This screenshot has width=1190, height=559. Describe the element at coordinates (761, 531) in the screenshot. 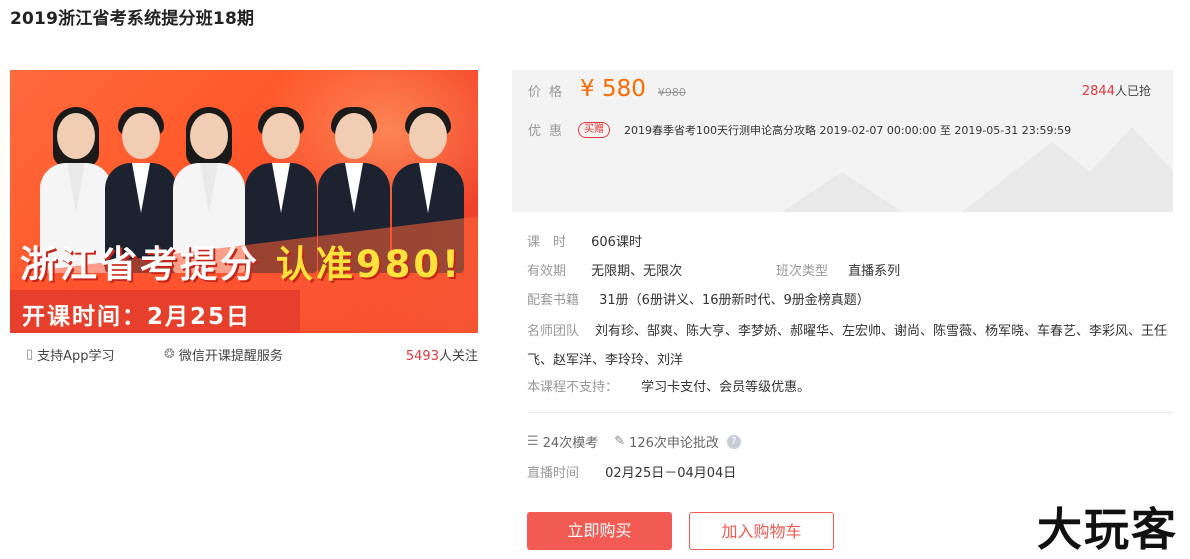

I see `add-to-cart-button: 加入购物车` at that location.